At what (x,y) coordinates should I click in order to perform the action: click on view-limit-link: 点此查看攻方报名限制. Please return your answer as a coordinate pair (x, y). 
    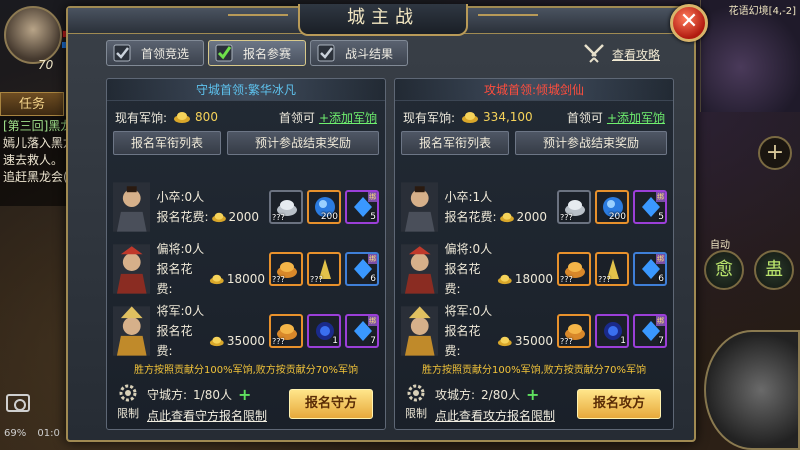
    Looking at the image, I should click on (495, 415).